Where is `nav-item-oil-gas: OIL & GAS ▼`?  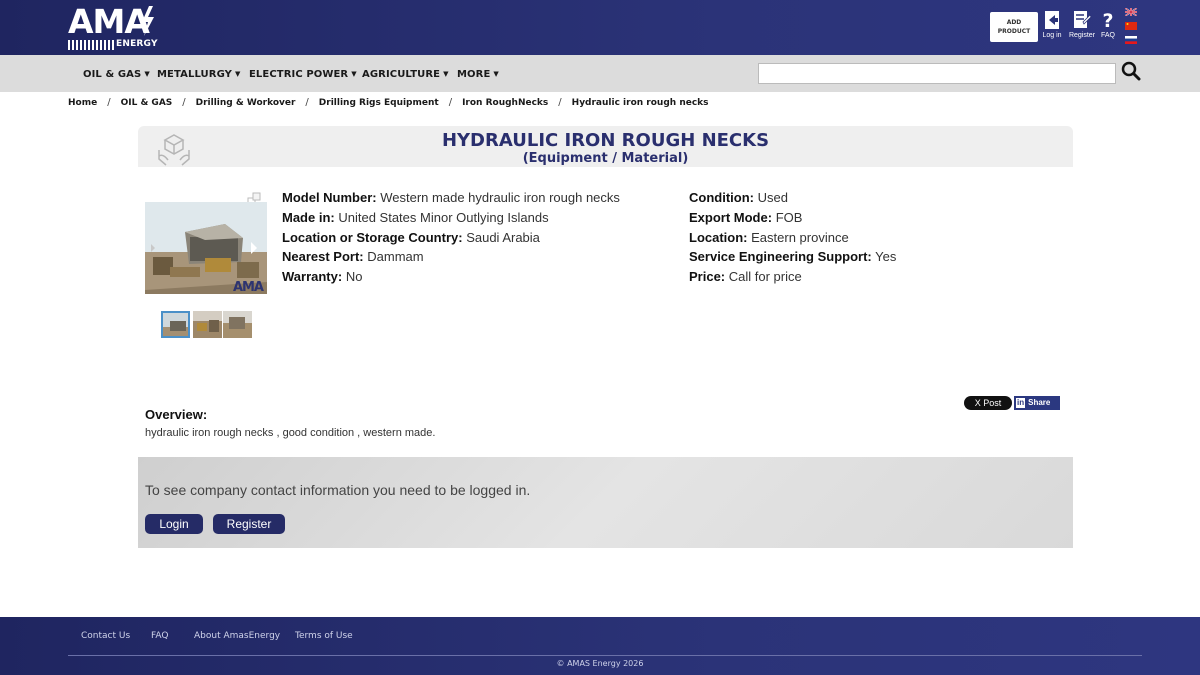
nav-item-oil-gas: OIL & GAS ▼ is located at coordinates (116, 74).